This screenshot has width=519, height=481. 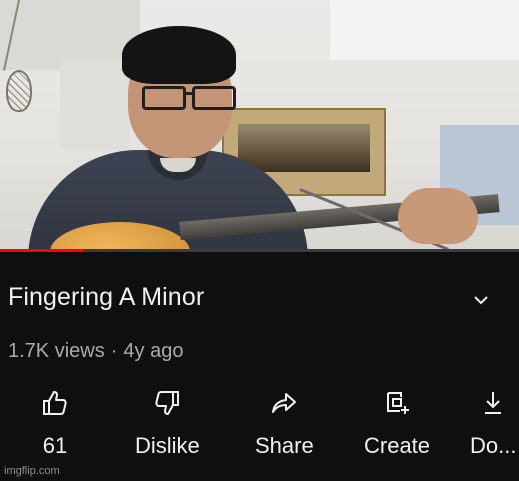 I want to click on create-button: Create, so click(x=397, y=422).